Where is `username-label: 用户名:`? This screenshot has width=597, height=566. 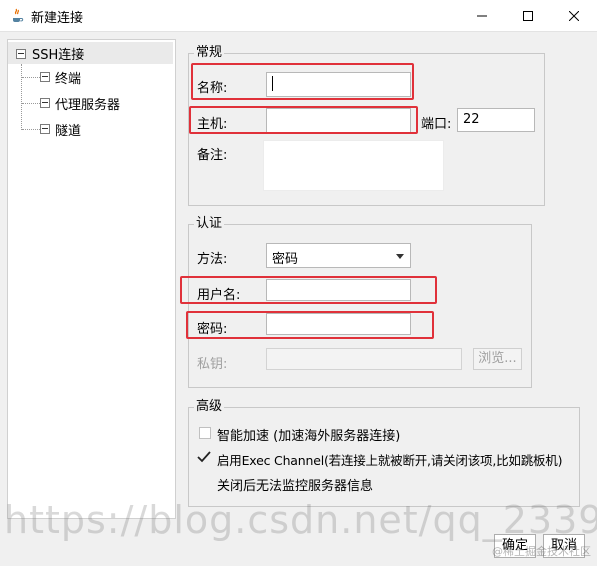 username-label: 用户名: is located at coordinates (219, 295).